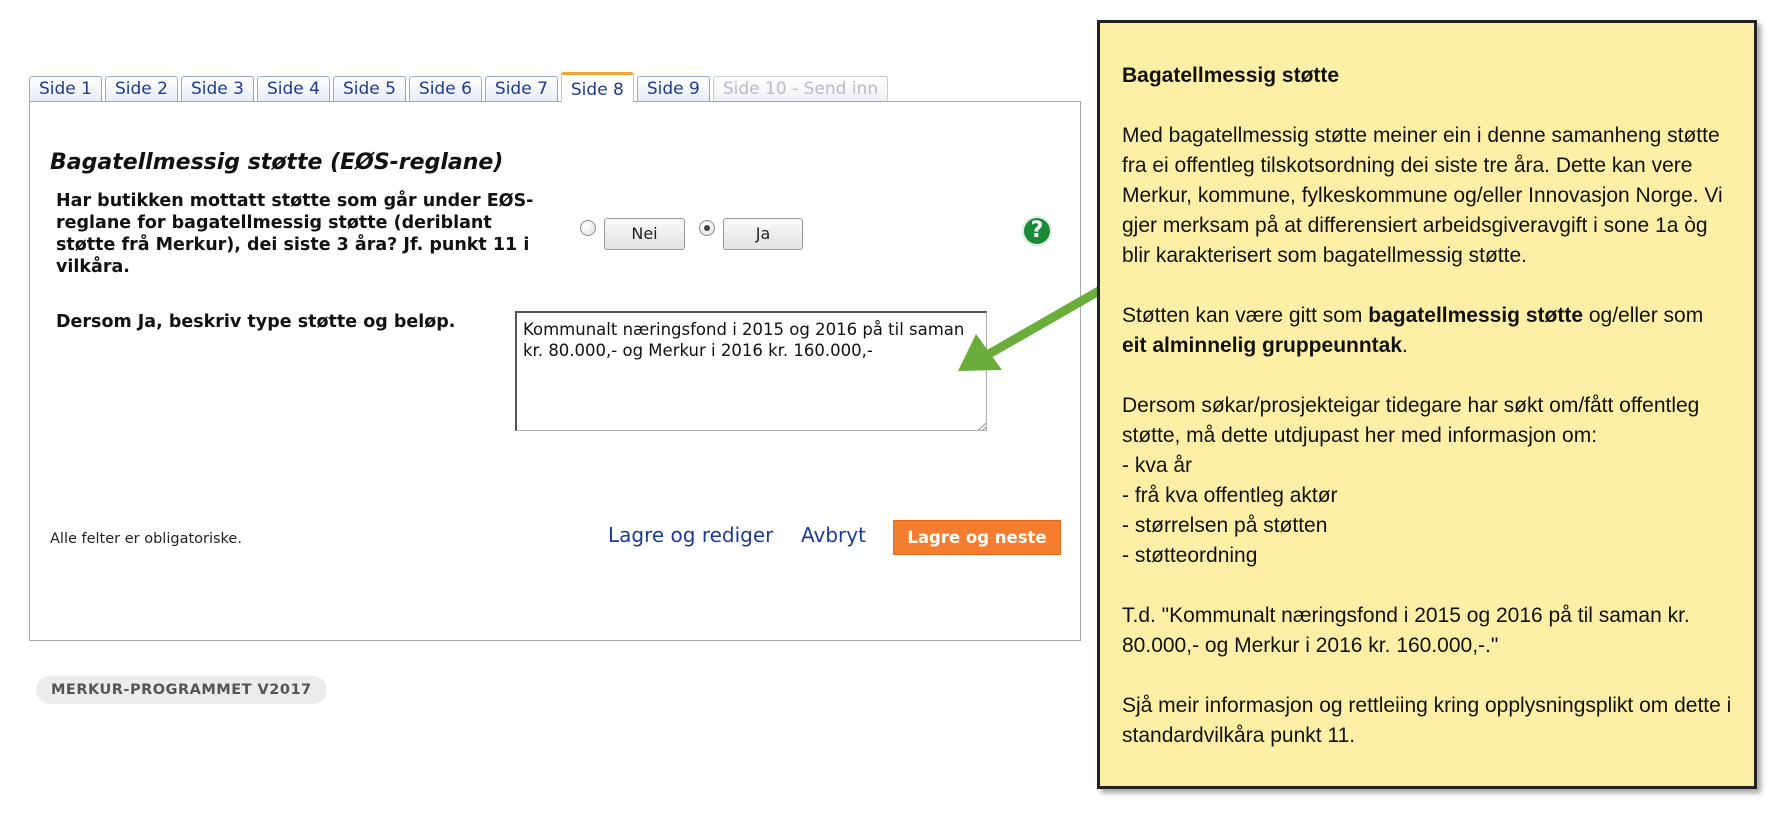  Describe the element at coordinates (1427, 556) in the screenshot. I see `list-item: støtteordning` at that location.